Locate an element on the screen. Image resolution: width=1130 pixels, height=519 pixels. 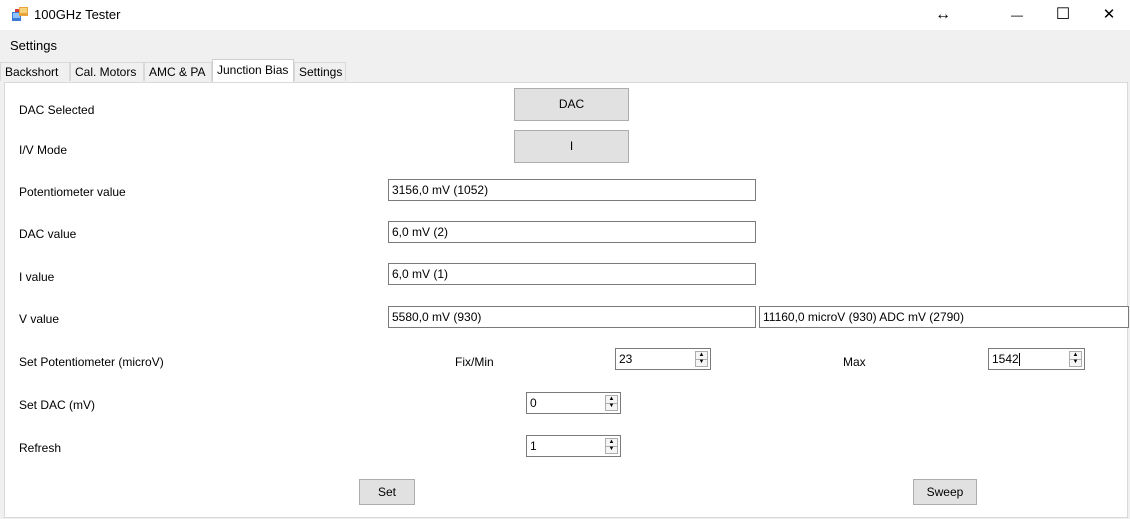
app-icon is located at coordinates (20, 14).